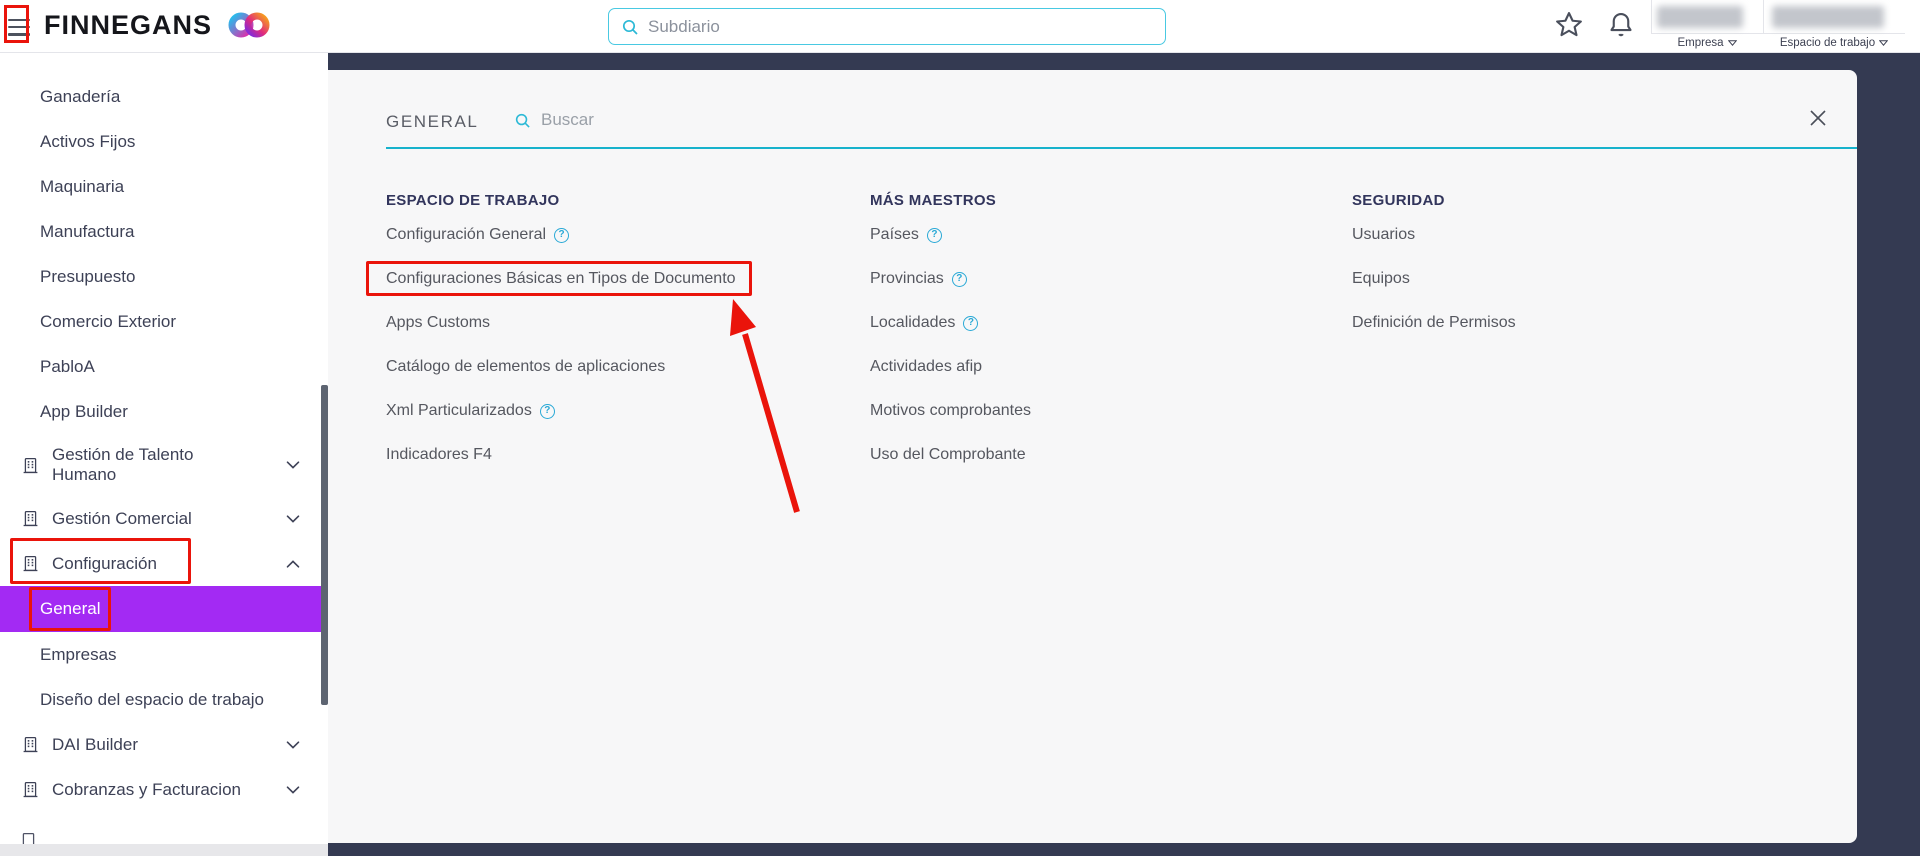  What do you see at coordinates (439, 454) in the screenshot?
I see `menu-item-label: Indicadores F4` at bounding box center [439, 454].